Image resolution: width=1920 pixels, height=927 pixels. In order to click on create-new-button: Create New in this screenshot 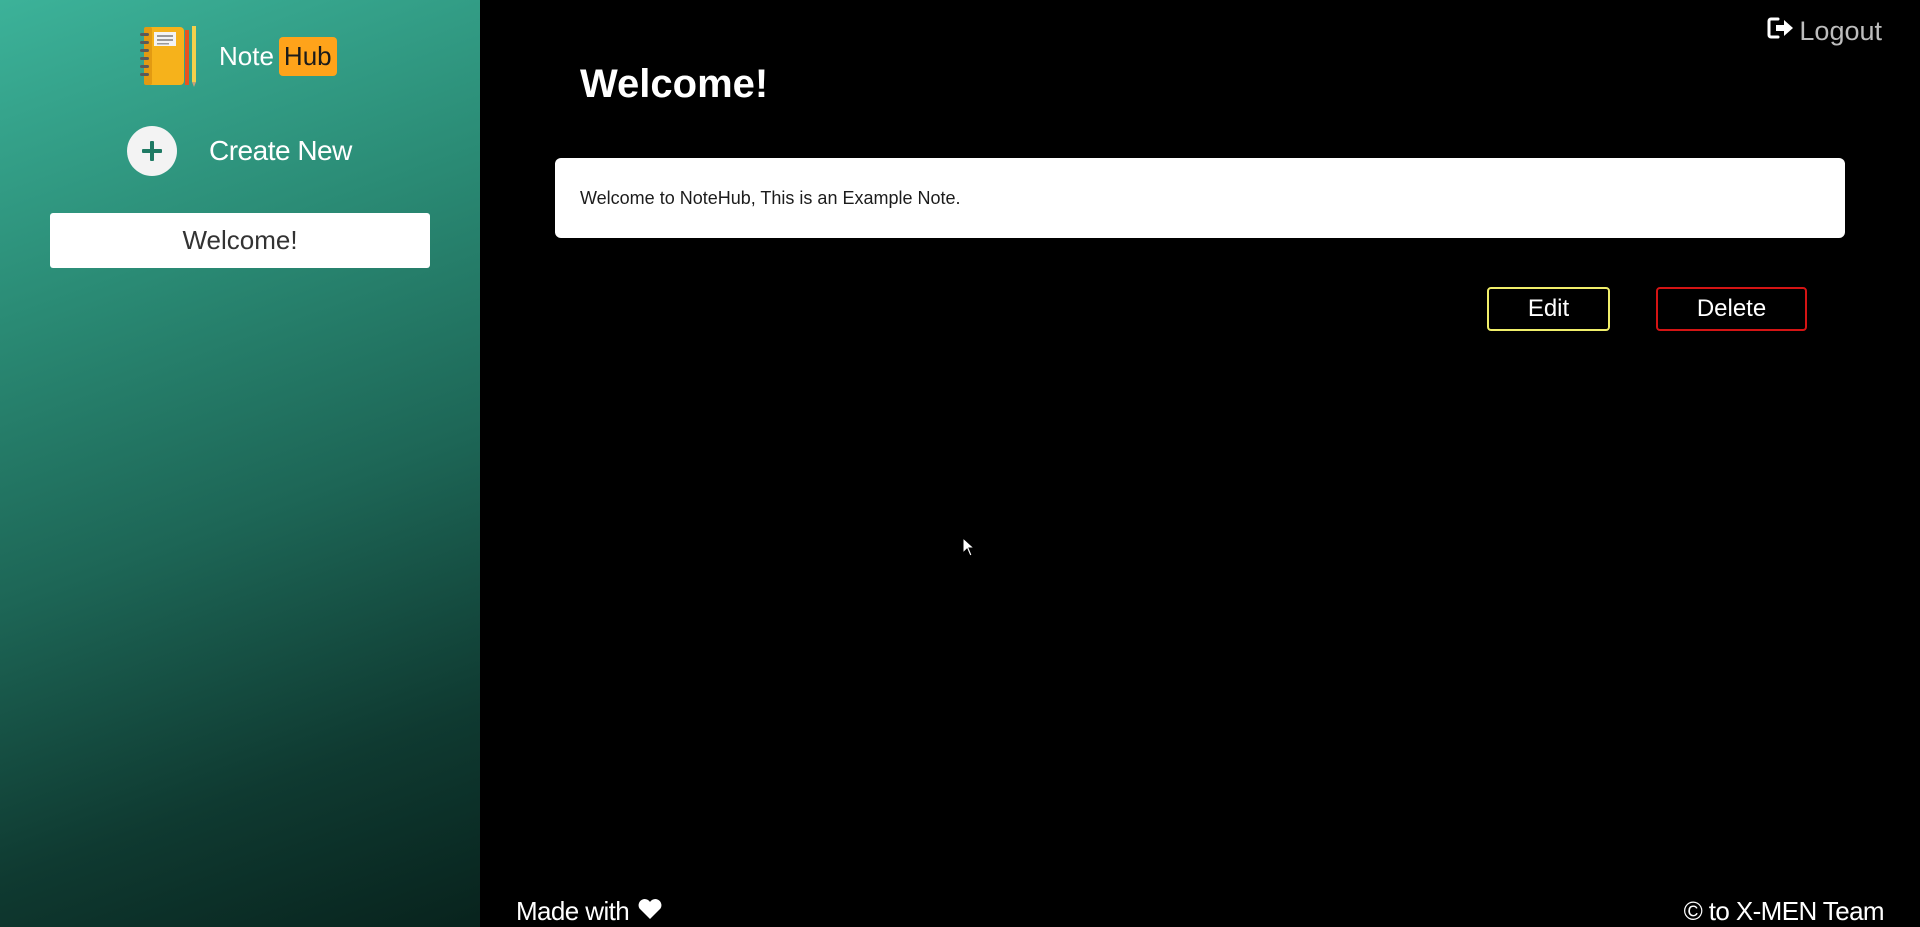, I will do `click(239, 151)`.